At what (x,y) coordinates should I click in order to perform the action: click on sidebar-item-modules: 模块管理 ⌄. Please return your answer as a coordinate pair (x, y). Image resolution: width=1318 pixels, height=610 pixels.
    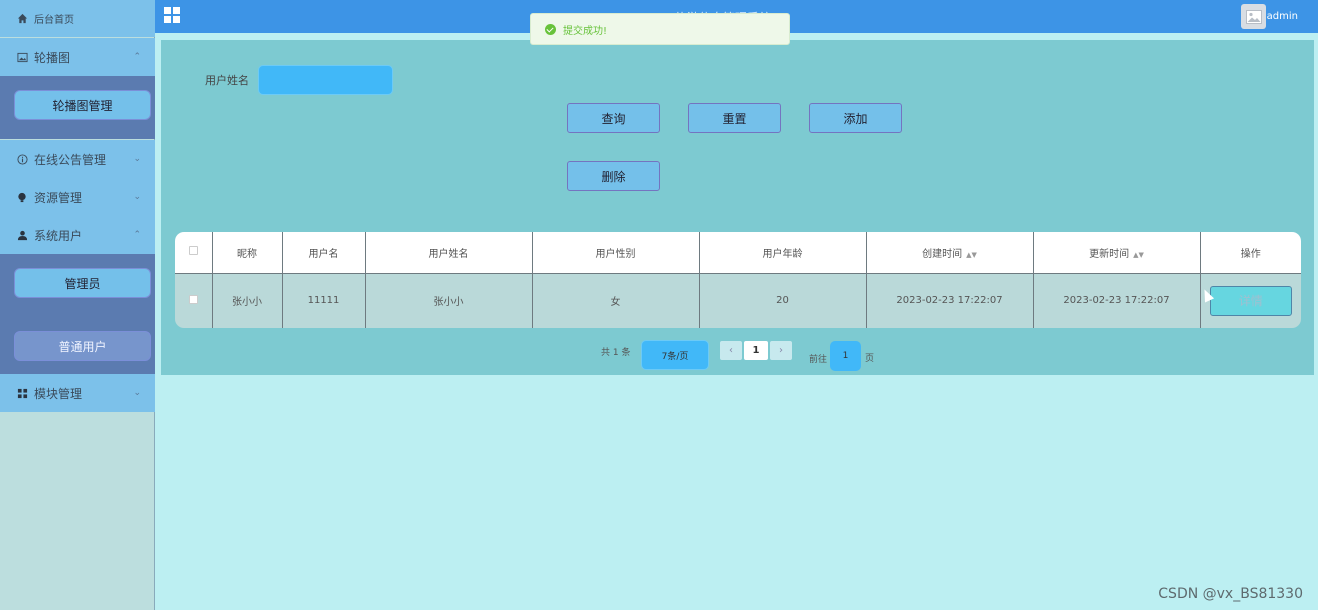
    Looking at the image, I should click on (77, 393).